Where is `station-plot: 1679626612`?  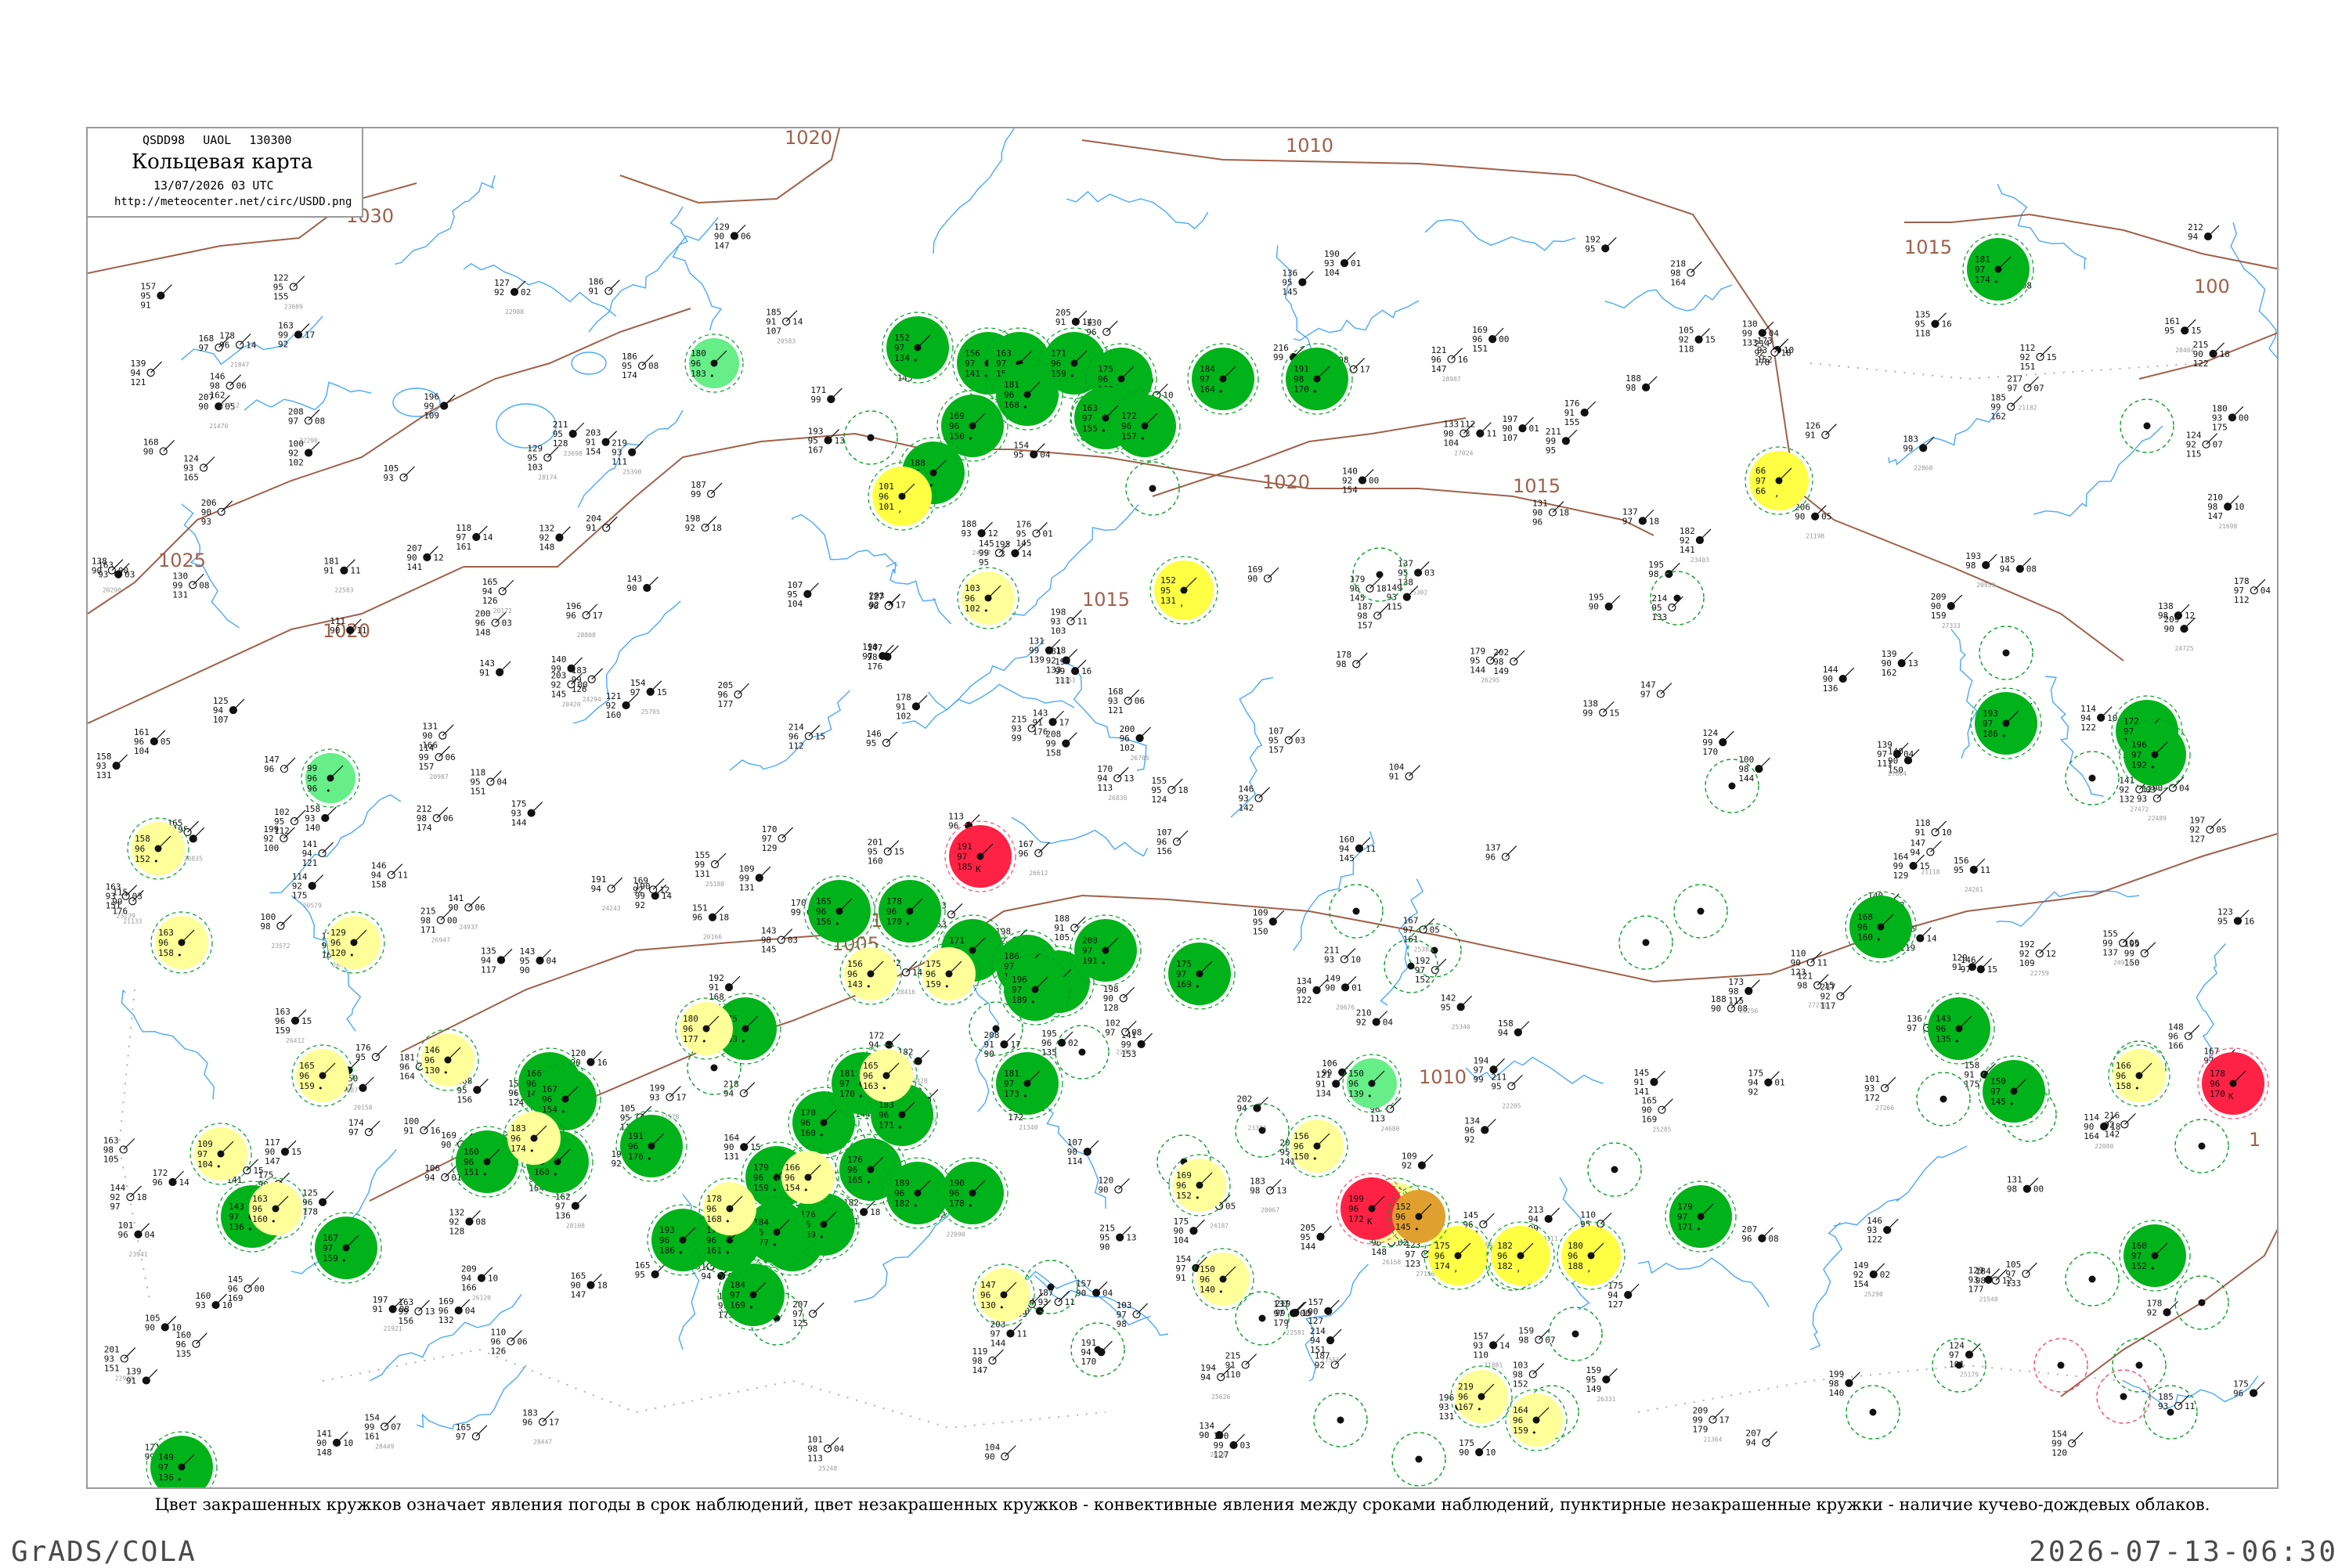
station-plot: 1679626612 is located at coordinates (1034, 858).